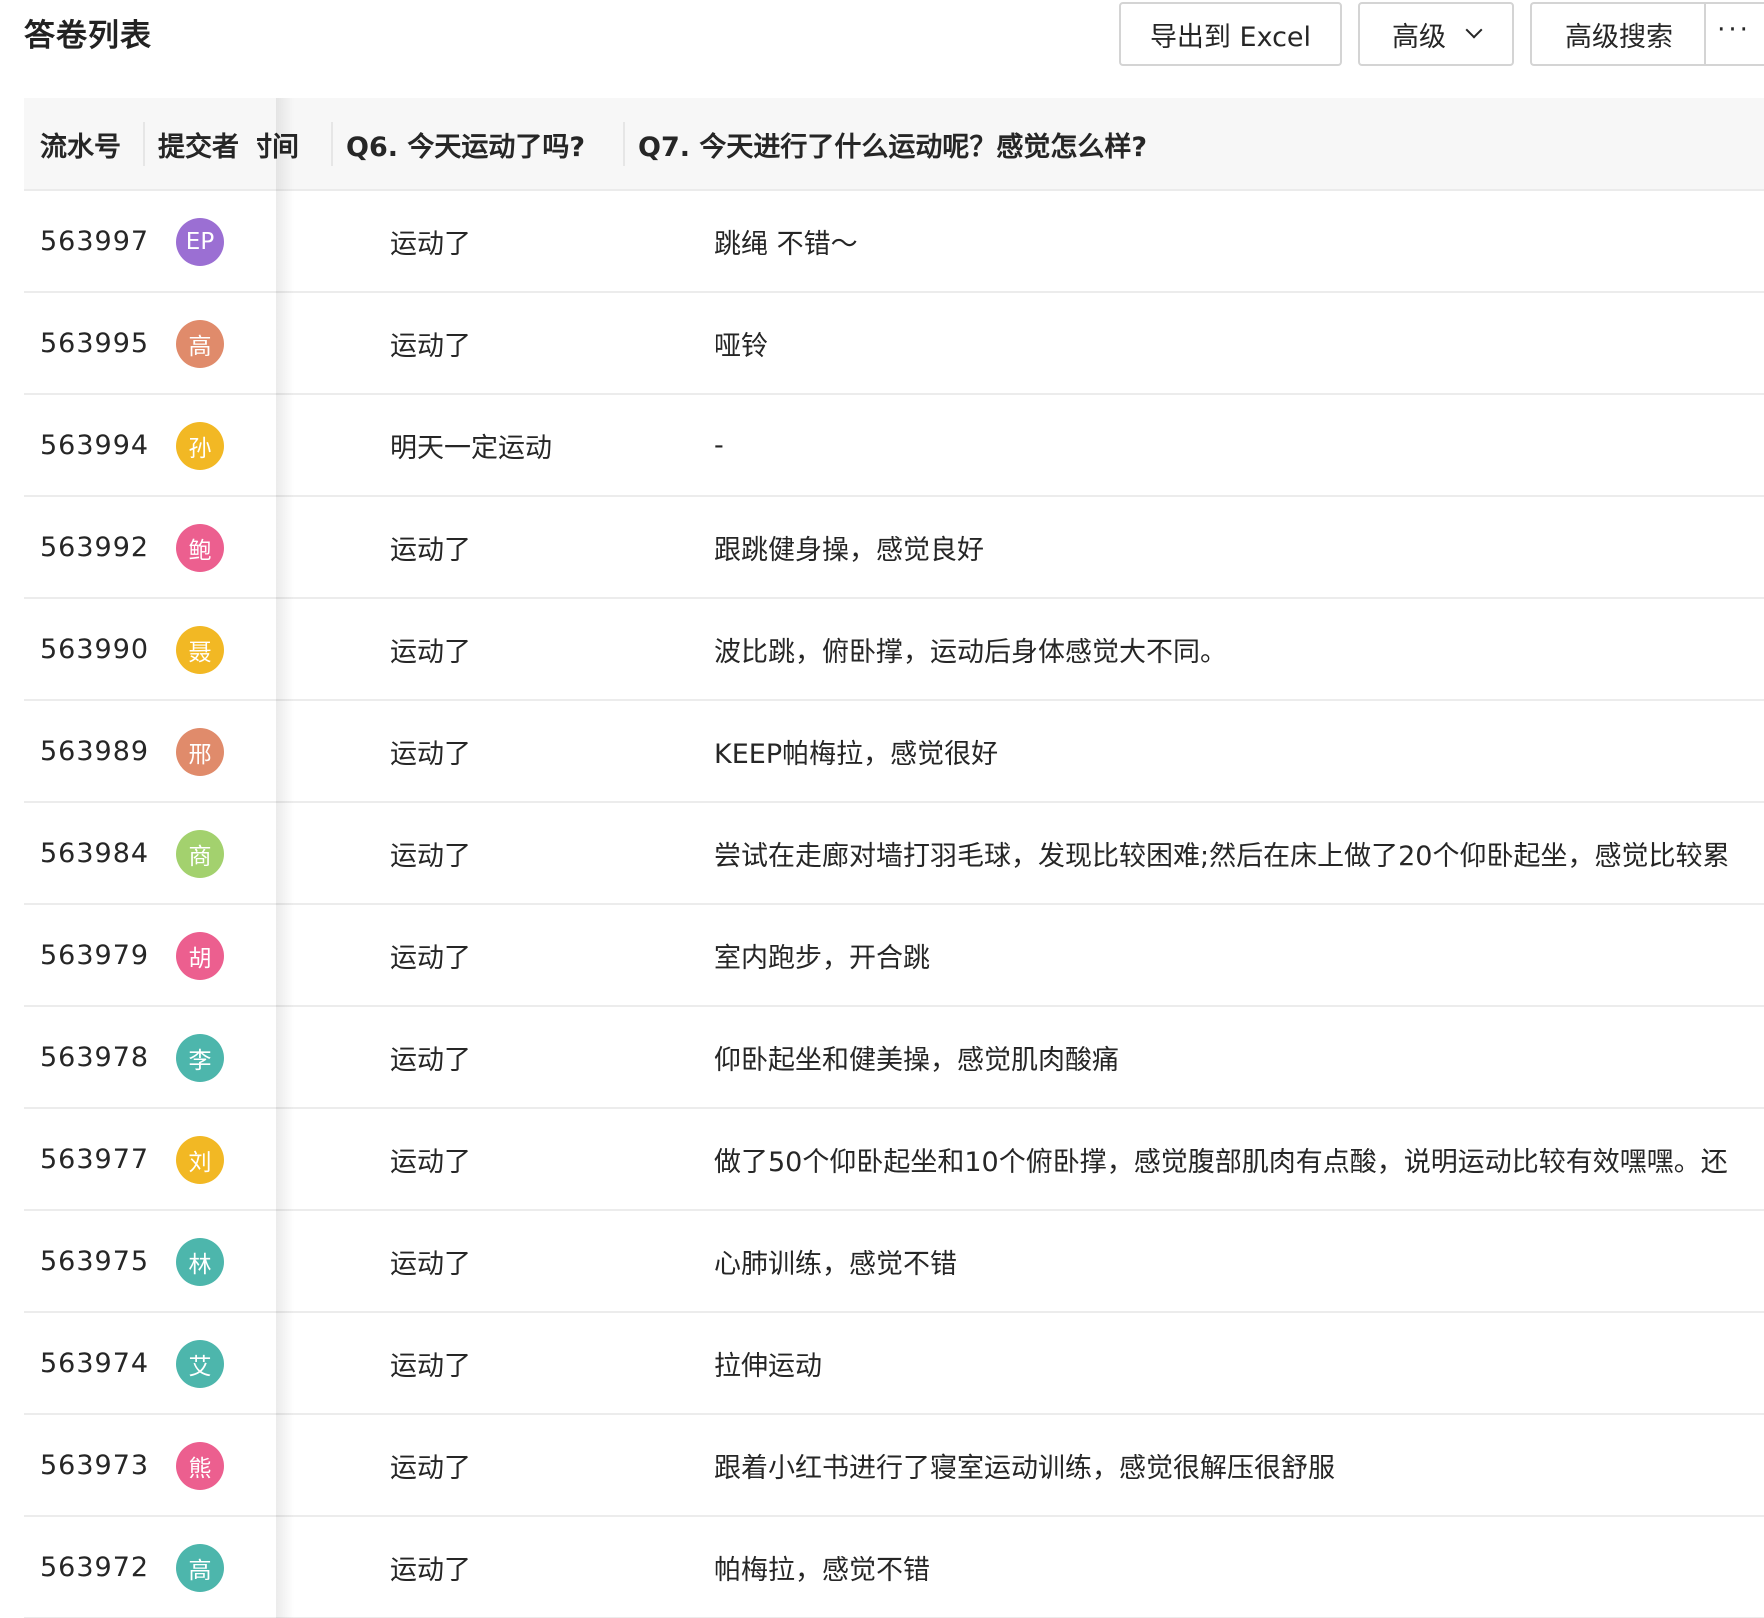 Image resolution: width=1764 pixels, height=1618 pixels. I want to click on serial-number: 563994, so click(95, 445).